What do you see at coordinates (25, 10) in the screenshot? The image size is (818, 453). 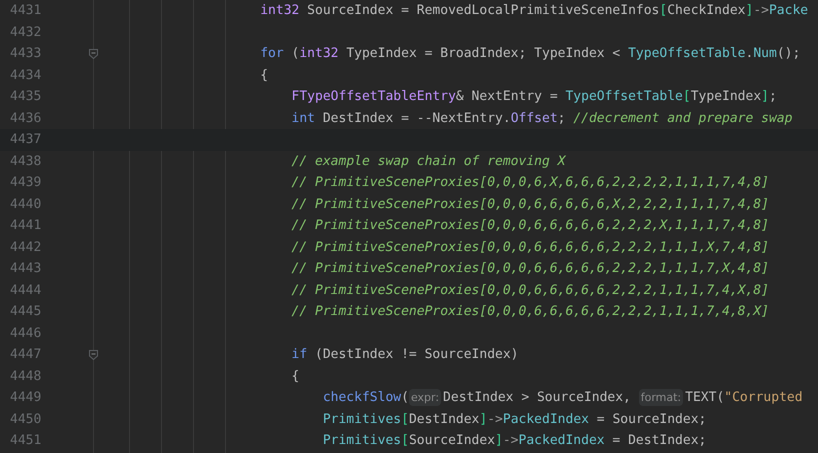 I see `line-number: 4431` at bounding box center [25, 10].